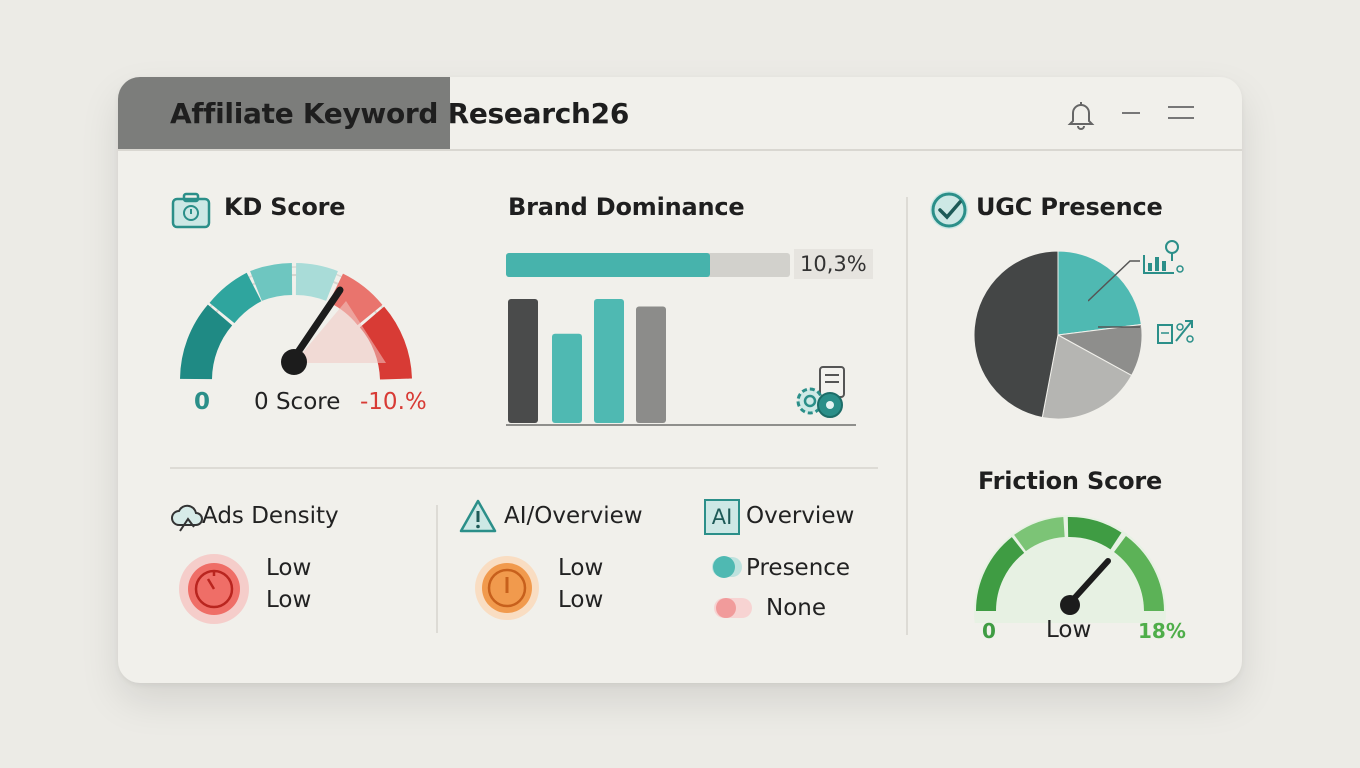 The width and height of the screenshot is (1360, 768). Describe the element at coordinates (989, 631) in the screenshot. I see `friction-score-min: 0` at that location.